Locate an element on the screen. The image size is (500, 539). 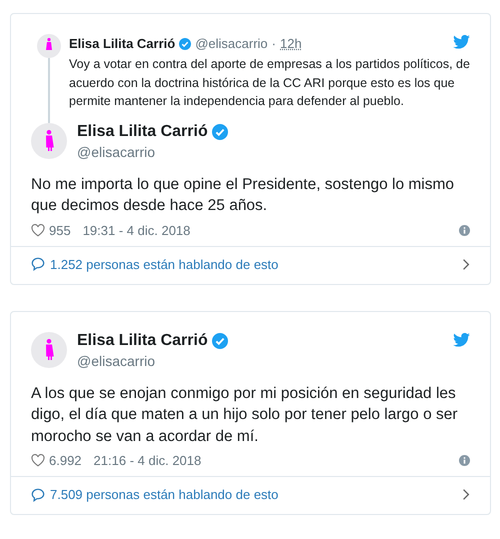
tweet-time: 12h is located at coordinates (291, 44).